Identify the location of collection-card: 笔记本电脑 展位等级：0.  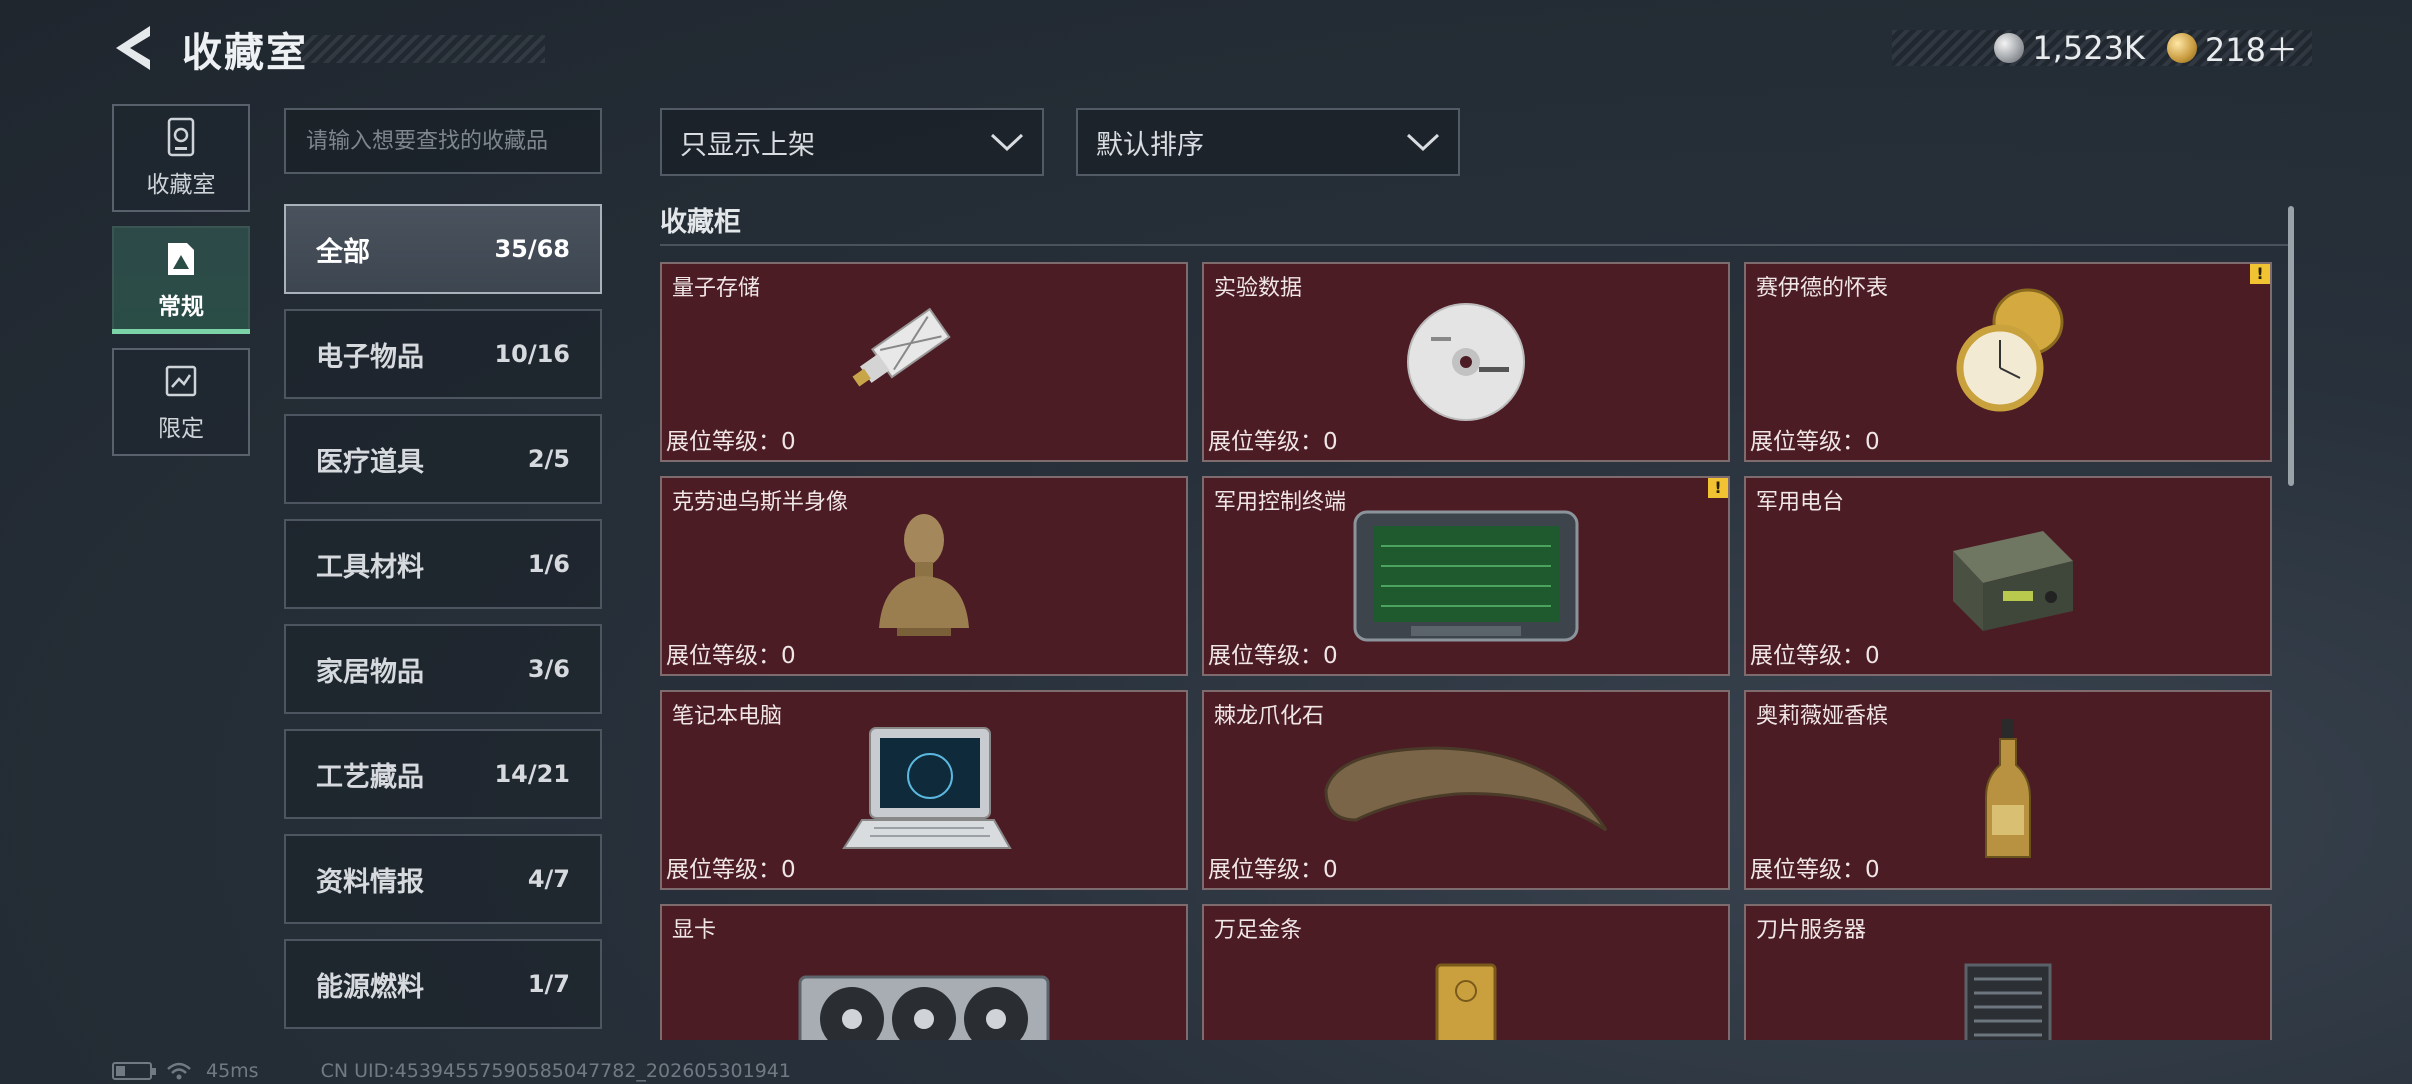
(924, 790).